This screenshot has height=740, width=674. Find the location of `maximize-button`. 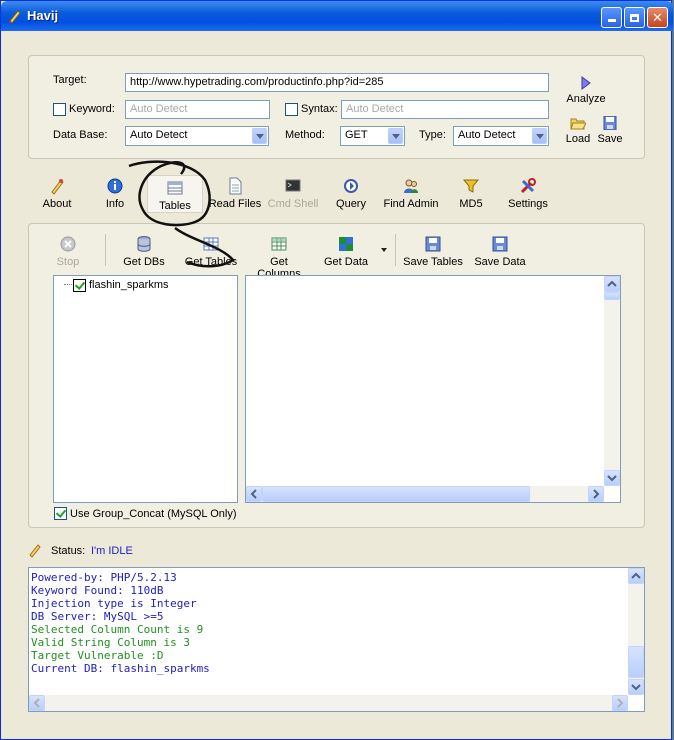

maximize-button is located at coordinates (634, 17).